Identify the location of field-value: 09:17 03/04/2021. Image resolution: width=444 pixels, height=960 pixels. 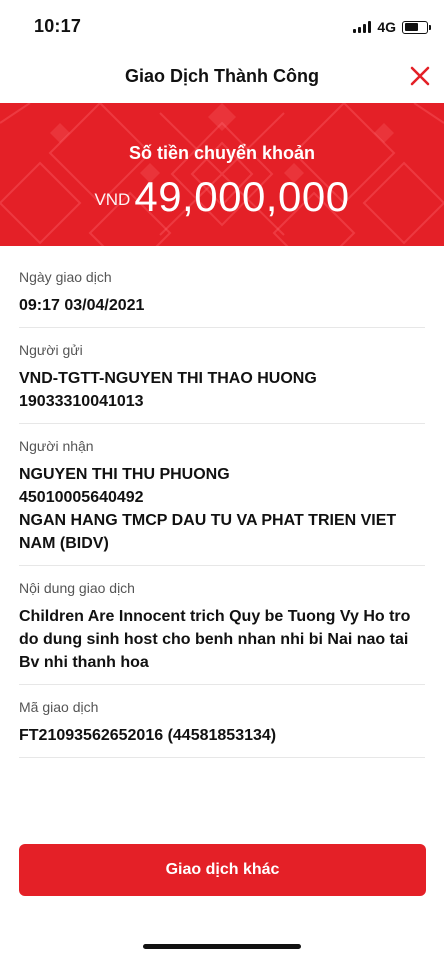
(222, 305).